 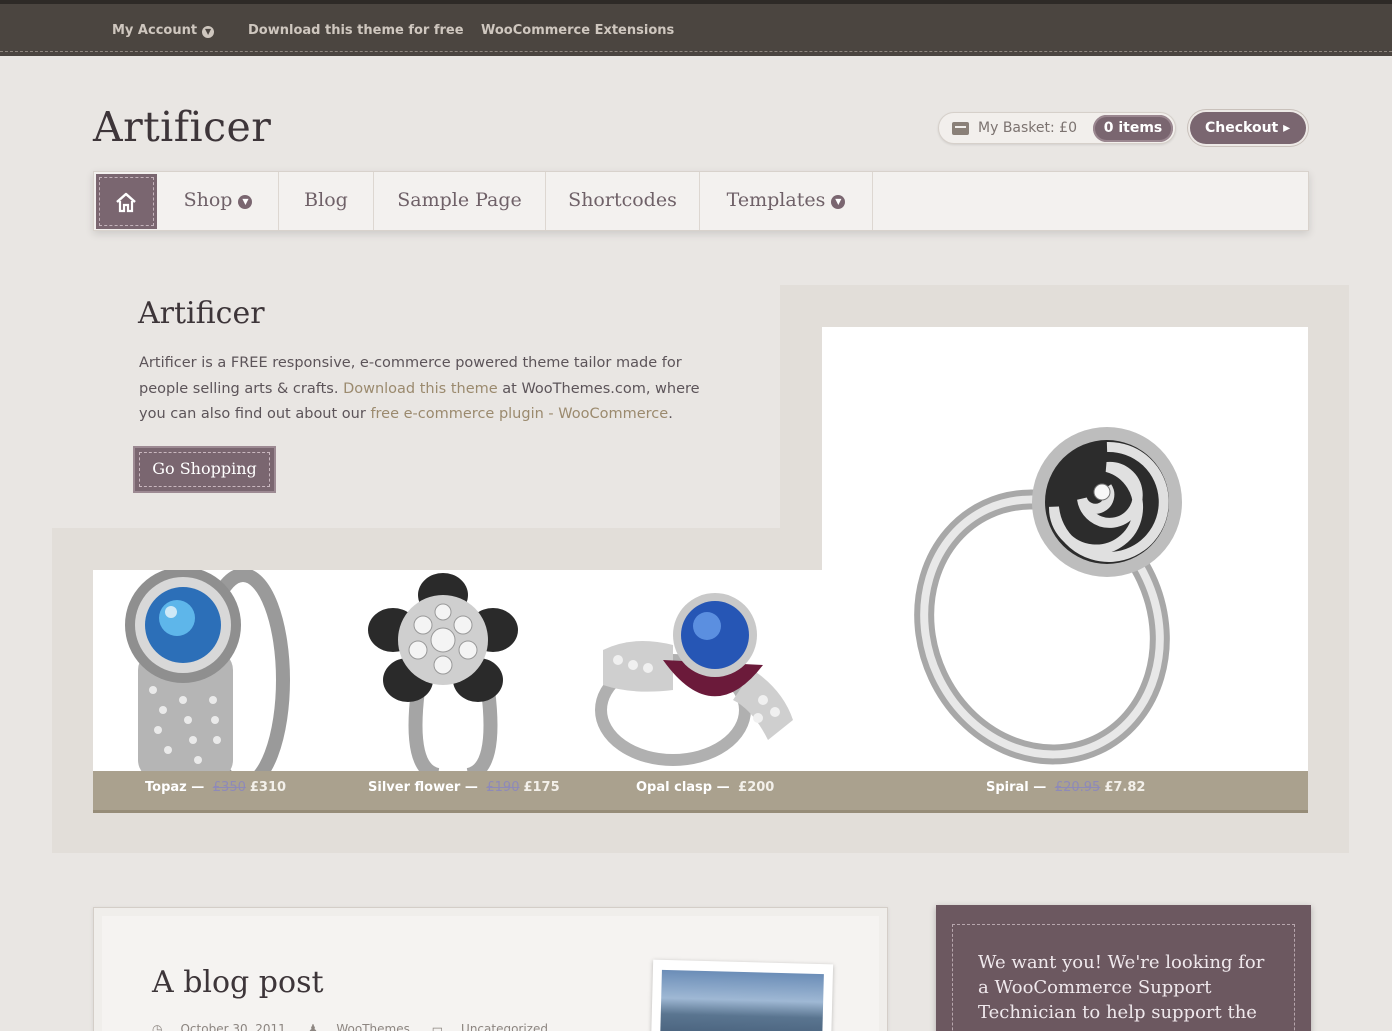 What do you see at coordinates (208, 675) in the screenshot?
I see `topaz-ring-image` at bounding box center [208, 675].